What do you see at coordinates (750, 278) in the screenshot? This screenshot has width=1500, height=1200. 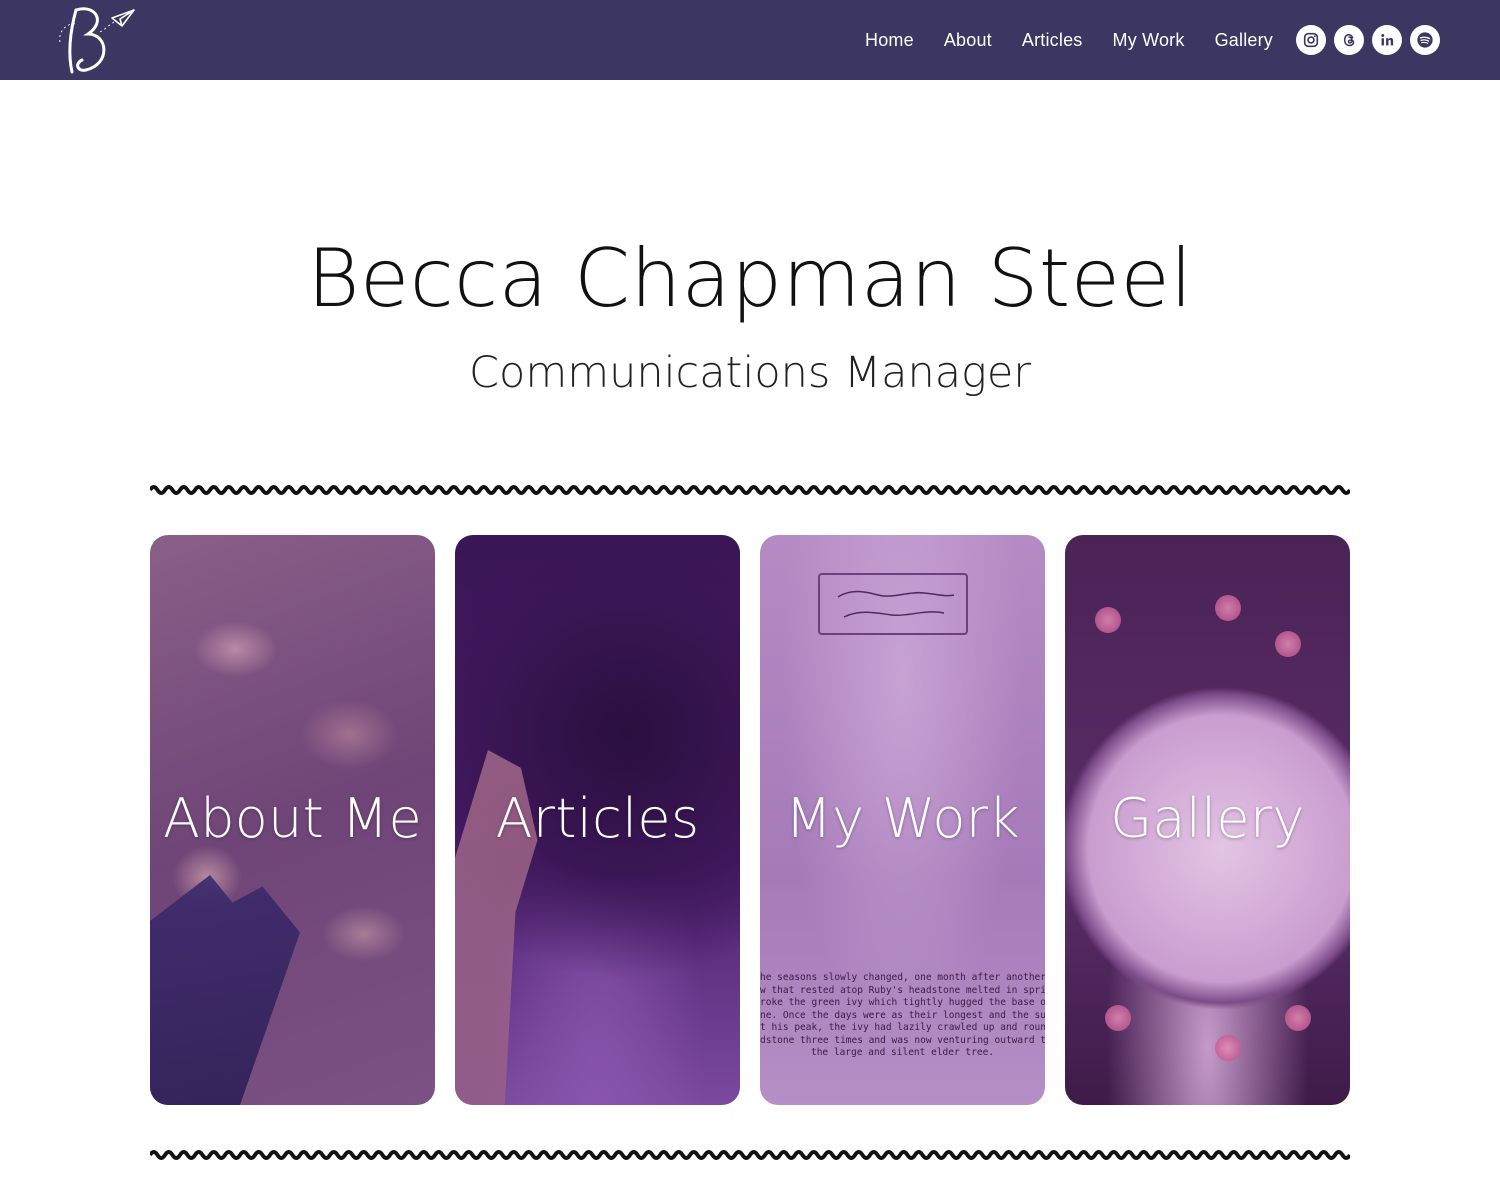 I see `page-title: Becca Chapman Steel` at bounding box center [750, 278].